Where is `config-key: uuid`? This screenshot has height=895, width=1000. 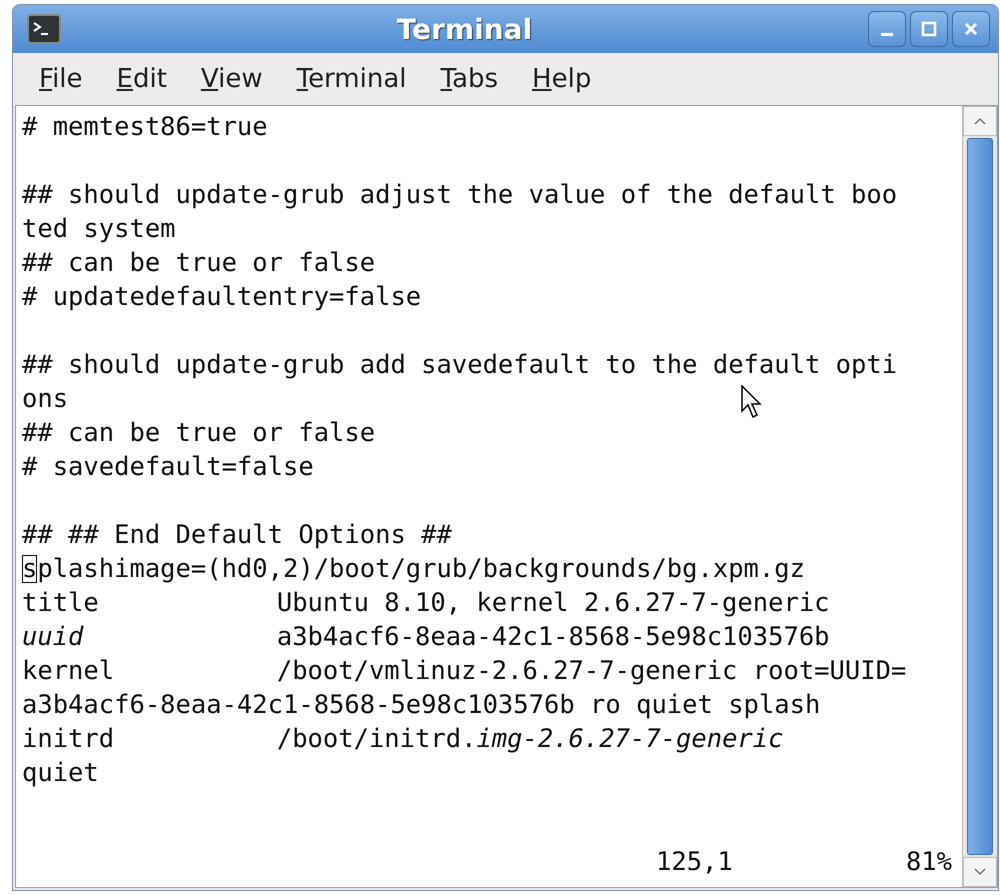 config-key: uuid is located at coordinates (149, 637).